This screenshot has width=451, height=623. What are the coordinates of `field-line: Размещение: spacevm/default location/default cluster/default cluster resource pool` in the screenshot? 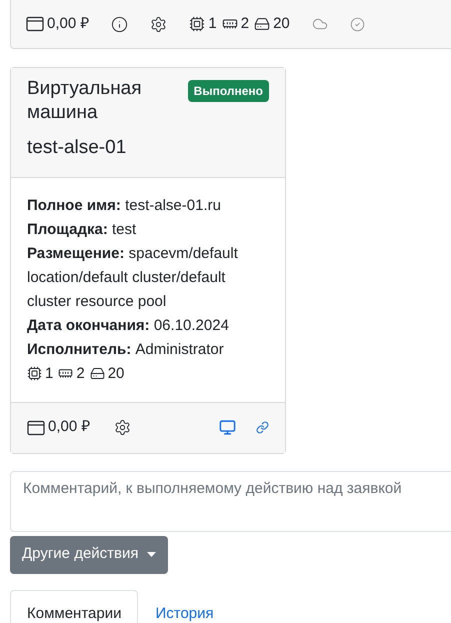 It's located at (133, 278).